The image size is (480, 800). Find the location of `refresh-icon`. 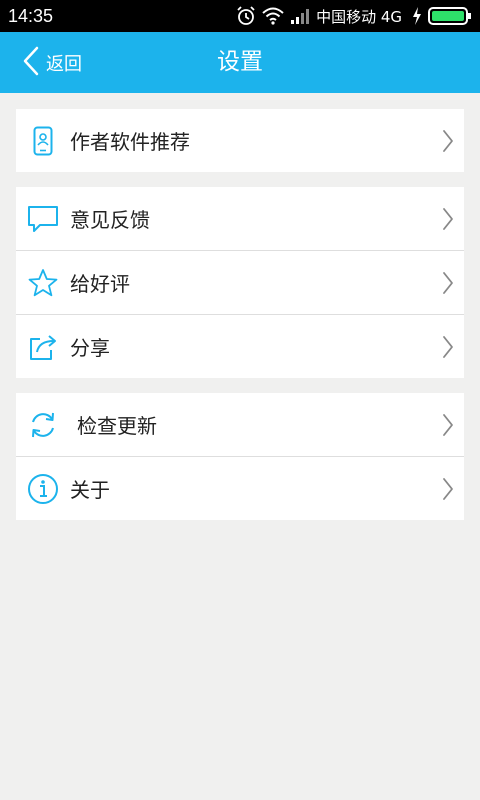

refresh-icon is located at coordinates (43, 424).